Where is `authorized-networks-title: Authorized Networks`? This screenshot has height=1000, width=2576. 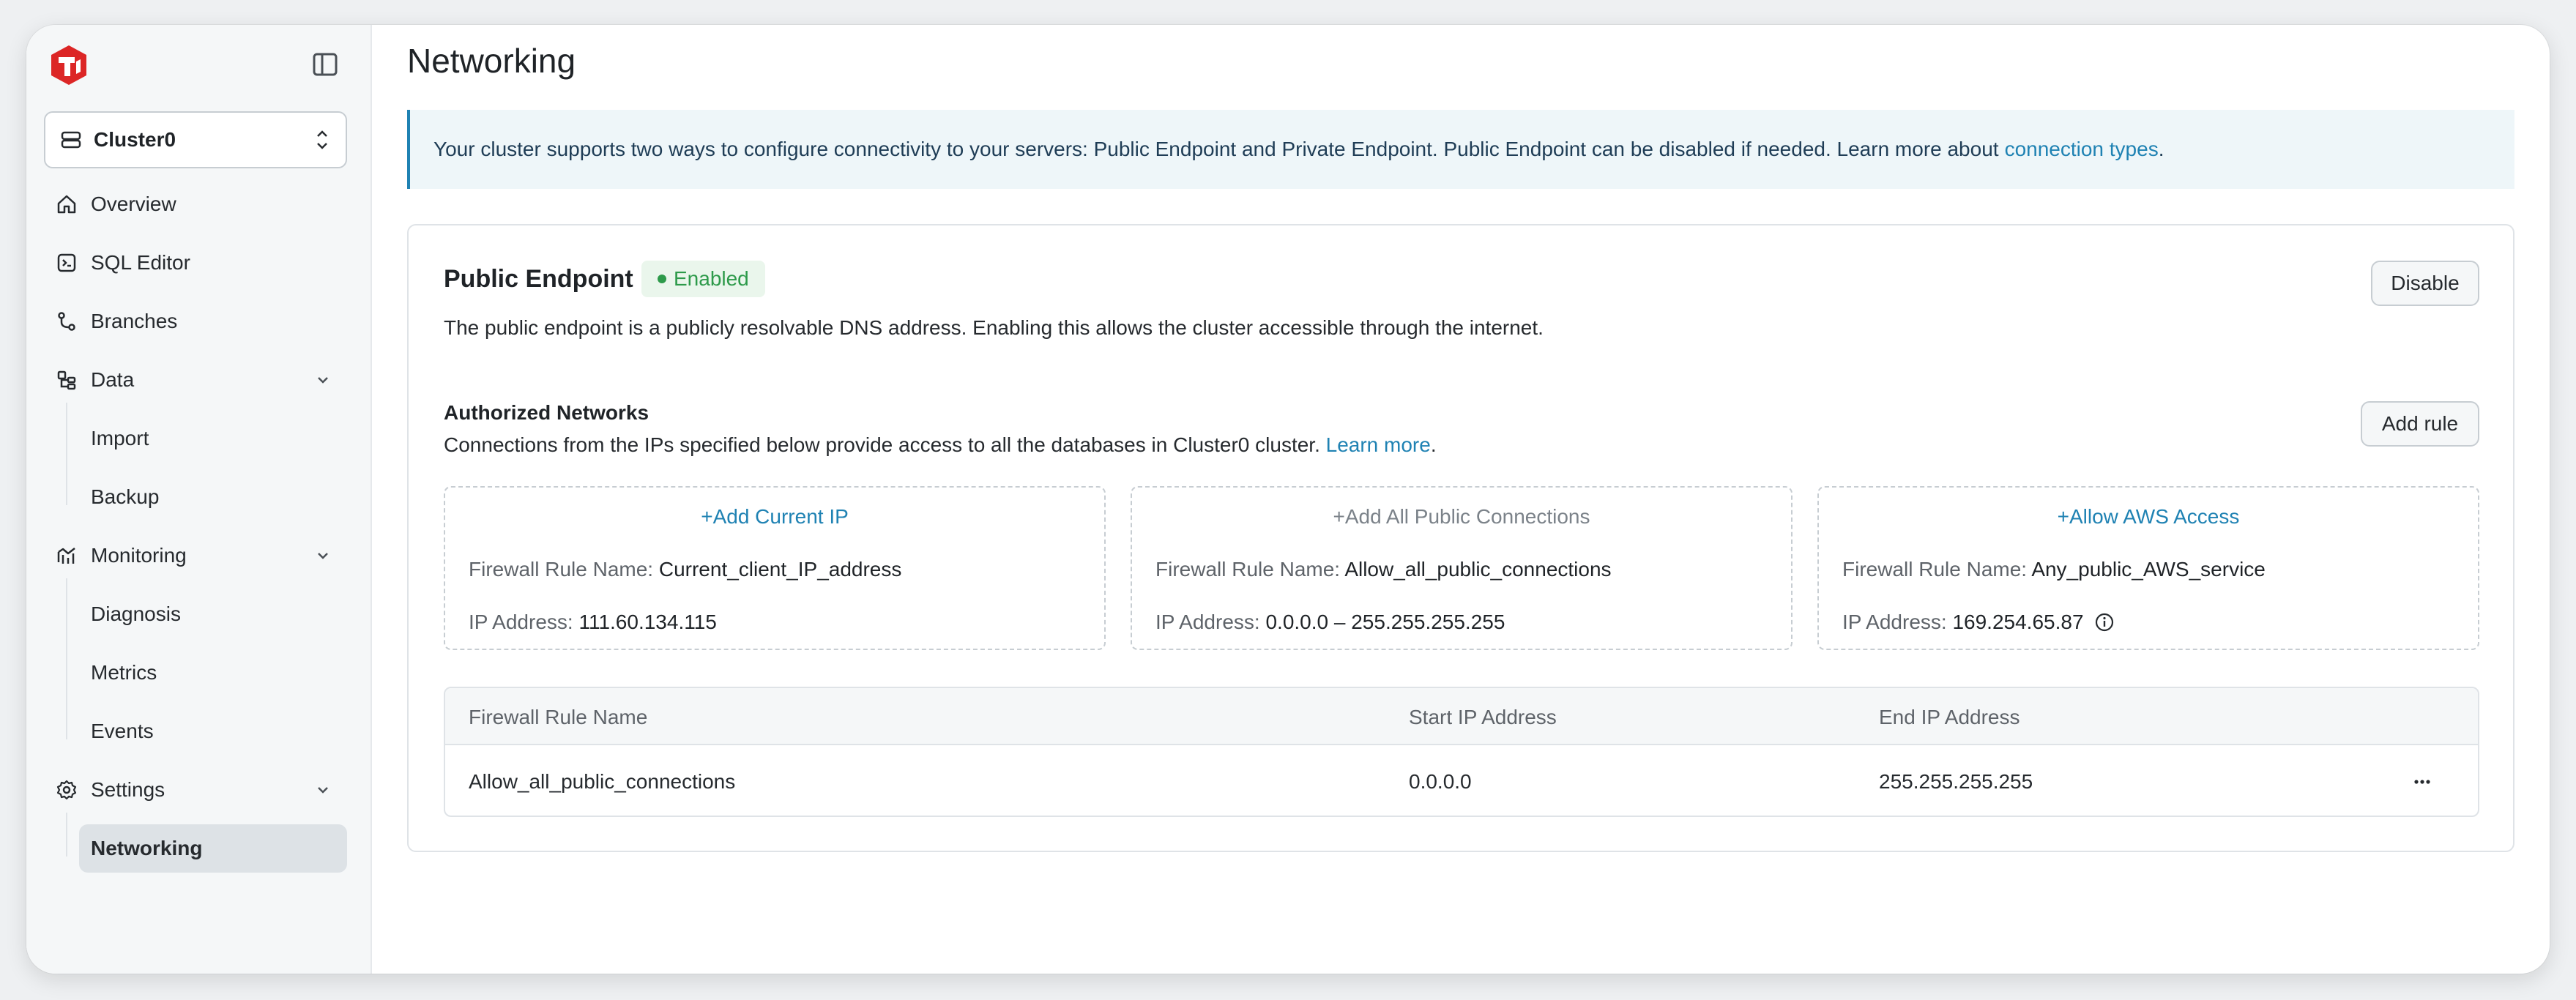
authorized-networks-title: Authorized Networks is located at coordinates (546, 412).